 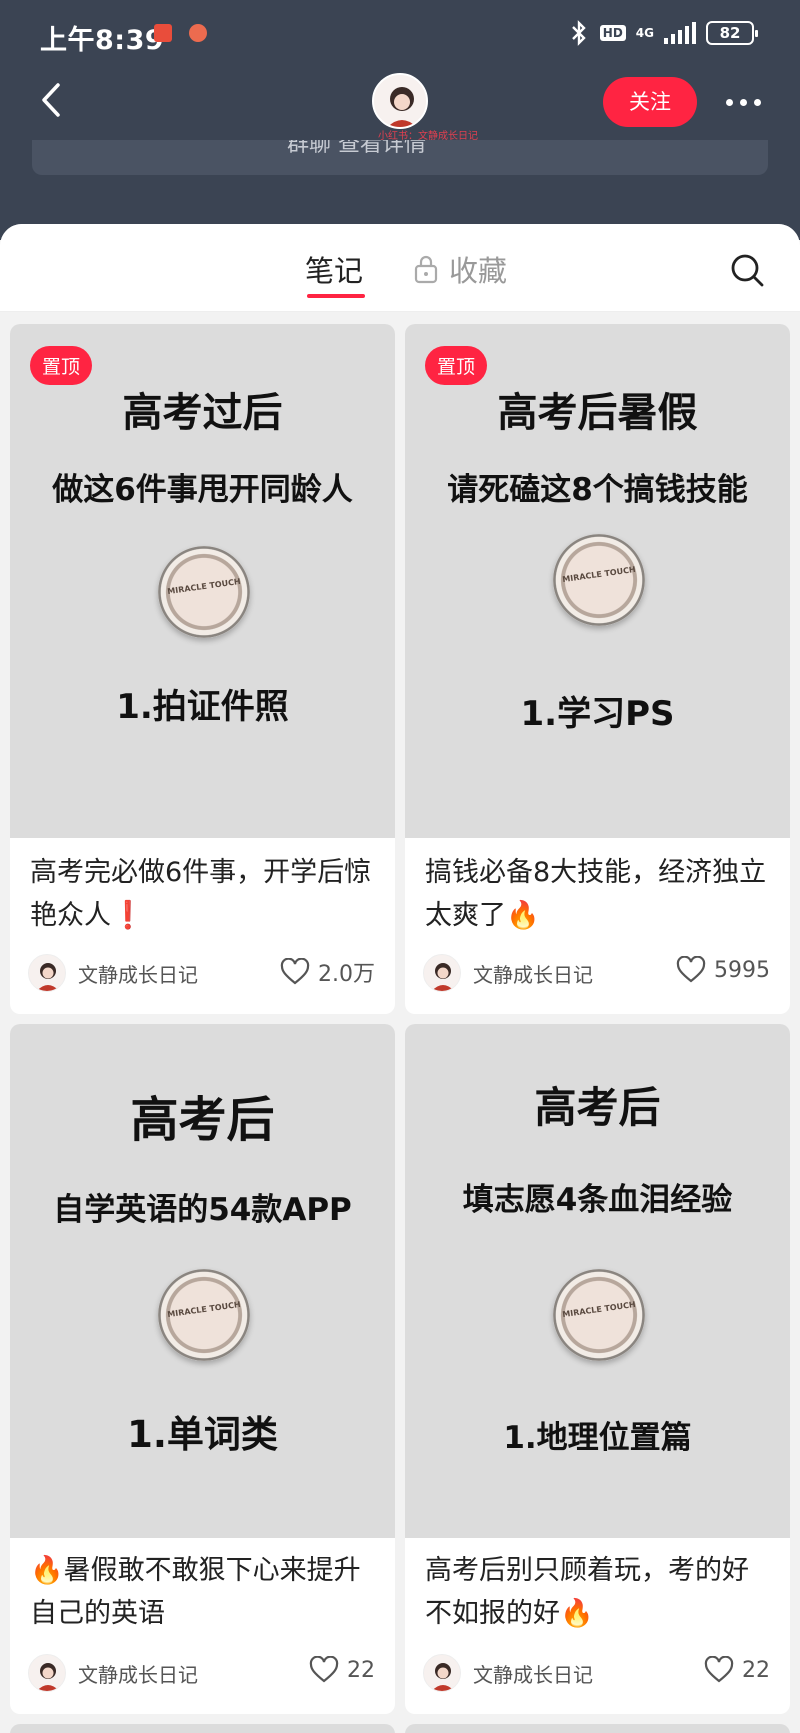 I want to click on like-button: 2.0万, so click(x=327, y=972).